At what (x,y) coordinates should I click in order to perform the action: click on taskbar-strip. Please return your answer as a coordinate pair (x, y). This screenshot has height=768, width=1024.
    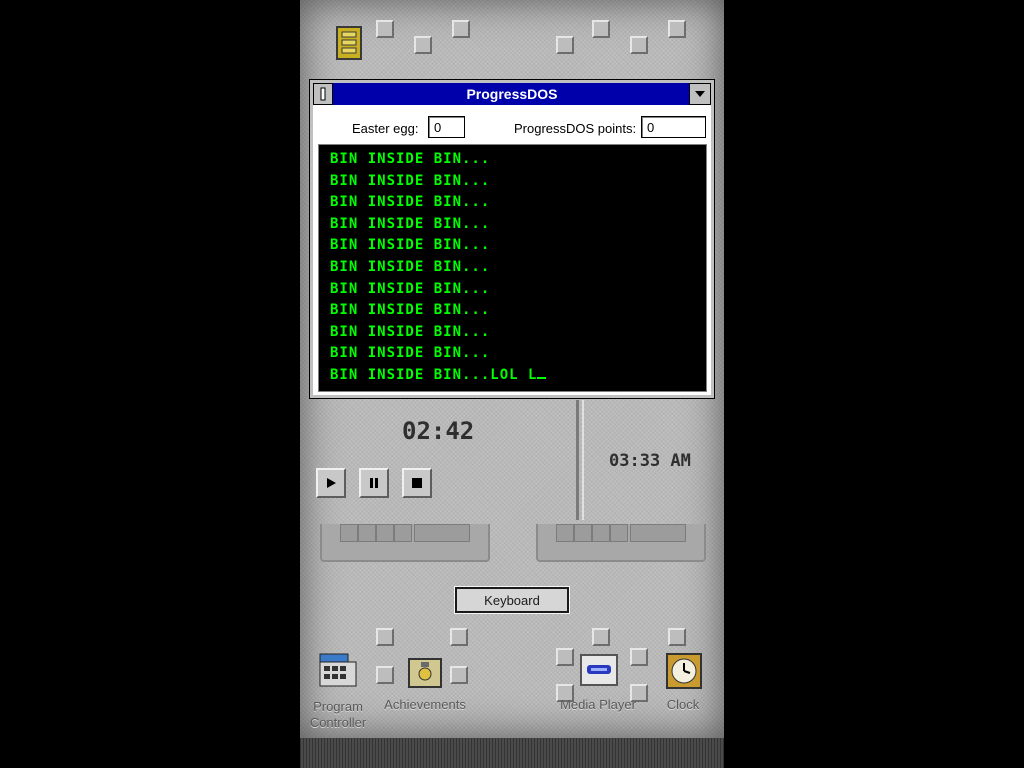
    Looking at the image, I should click on (512, 753).